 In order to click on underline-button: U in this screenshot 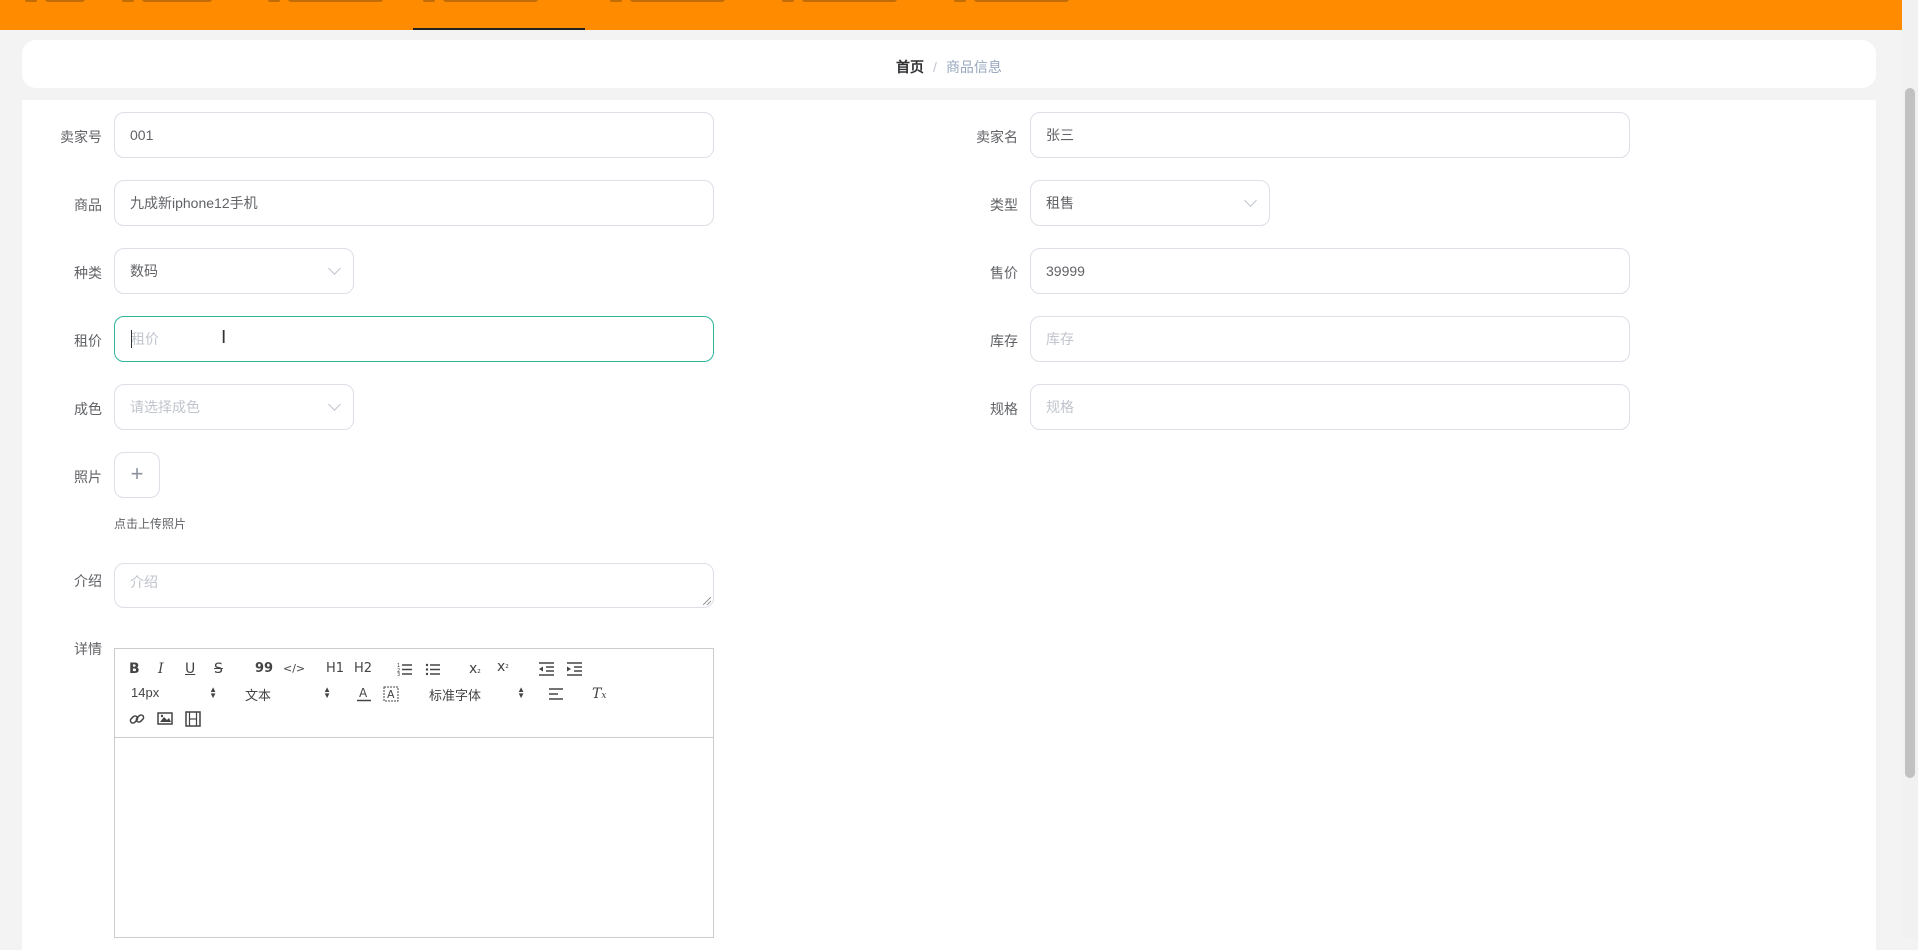, I will do `click(190, 669)`.